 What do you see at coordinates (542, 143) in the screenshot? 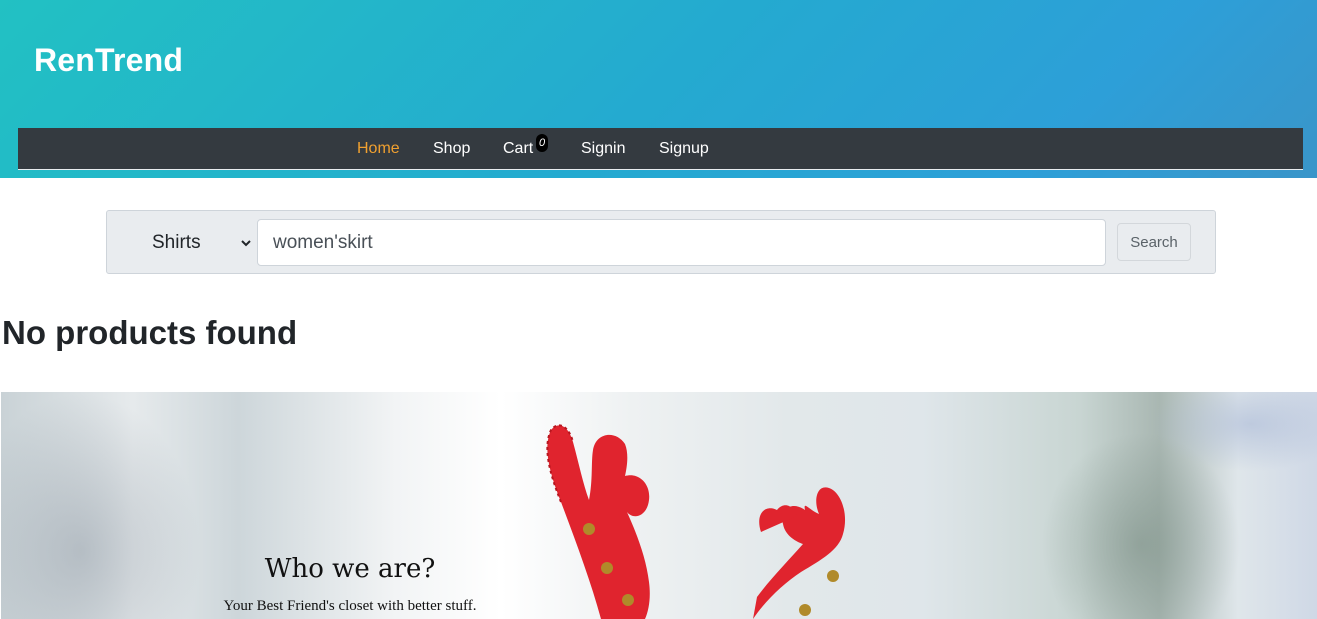
I see `cart-count-badge: 0` at bounding box center [542, 143].